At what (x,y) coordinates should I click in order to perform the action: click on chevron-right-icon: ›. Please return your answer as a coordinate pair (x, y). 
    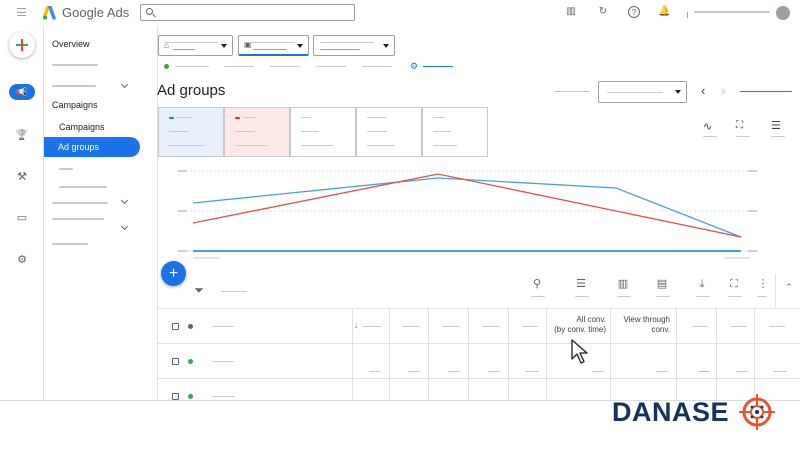
    Looking at the image, I should click on (723, 90).